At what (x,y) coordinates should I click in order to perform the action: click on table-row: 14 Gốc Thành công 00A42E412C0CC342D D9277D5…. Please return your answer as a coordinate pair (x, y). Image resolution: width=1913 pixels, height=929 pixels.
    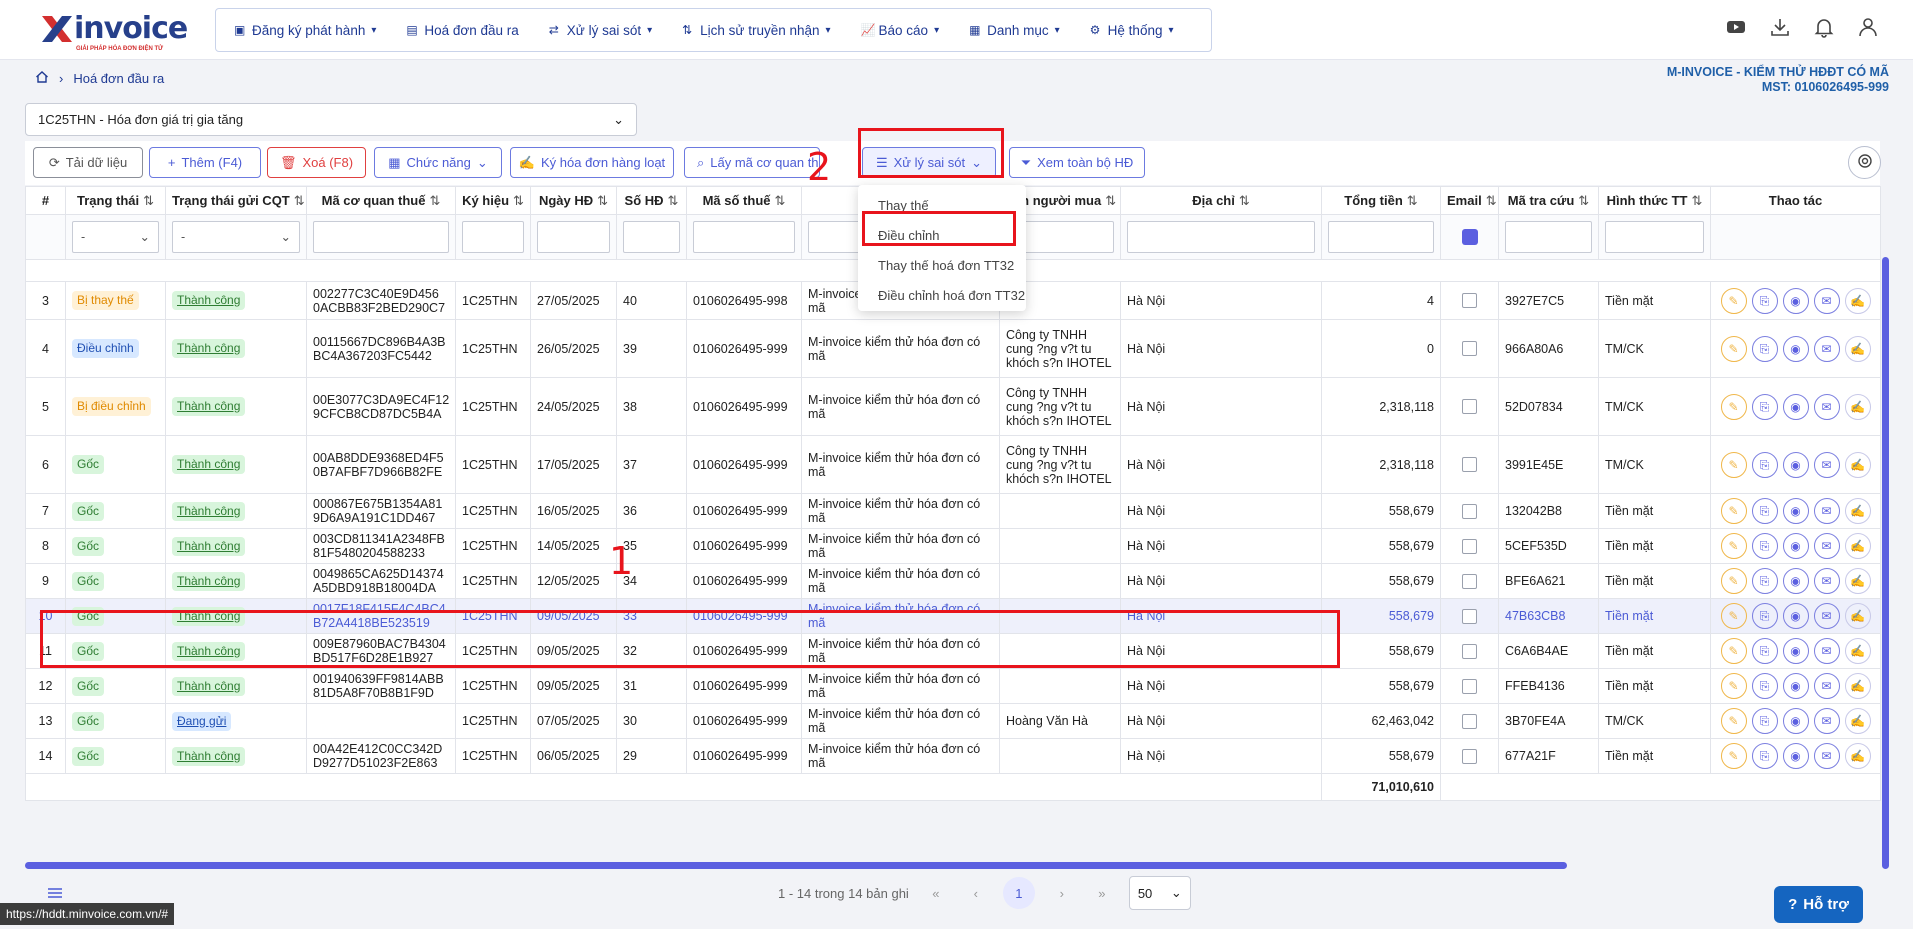
    Looking at the image, I should click on (953, 756).